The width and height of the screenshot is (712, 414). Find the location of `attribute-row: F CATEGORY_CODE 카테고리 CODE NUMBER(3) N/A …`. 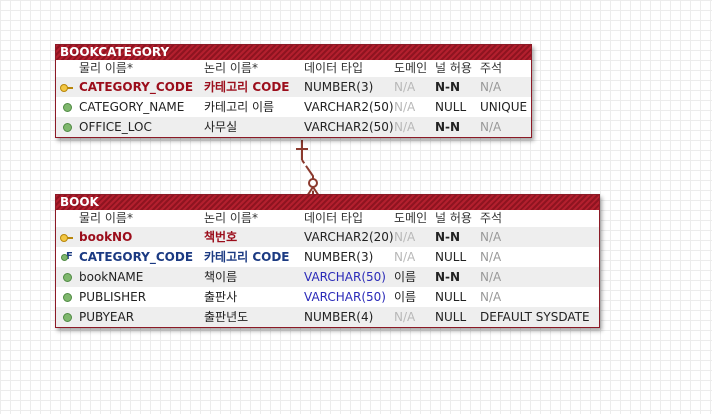

attribute-row: F CATEGORY_CODE 카테고리 CODE NUMBER(3) N/A … is located at coordinates (327, 257).